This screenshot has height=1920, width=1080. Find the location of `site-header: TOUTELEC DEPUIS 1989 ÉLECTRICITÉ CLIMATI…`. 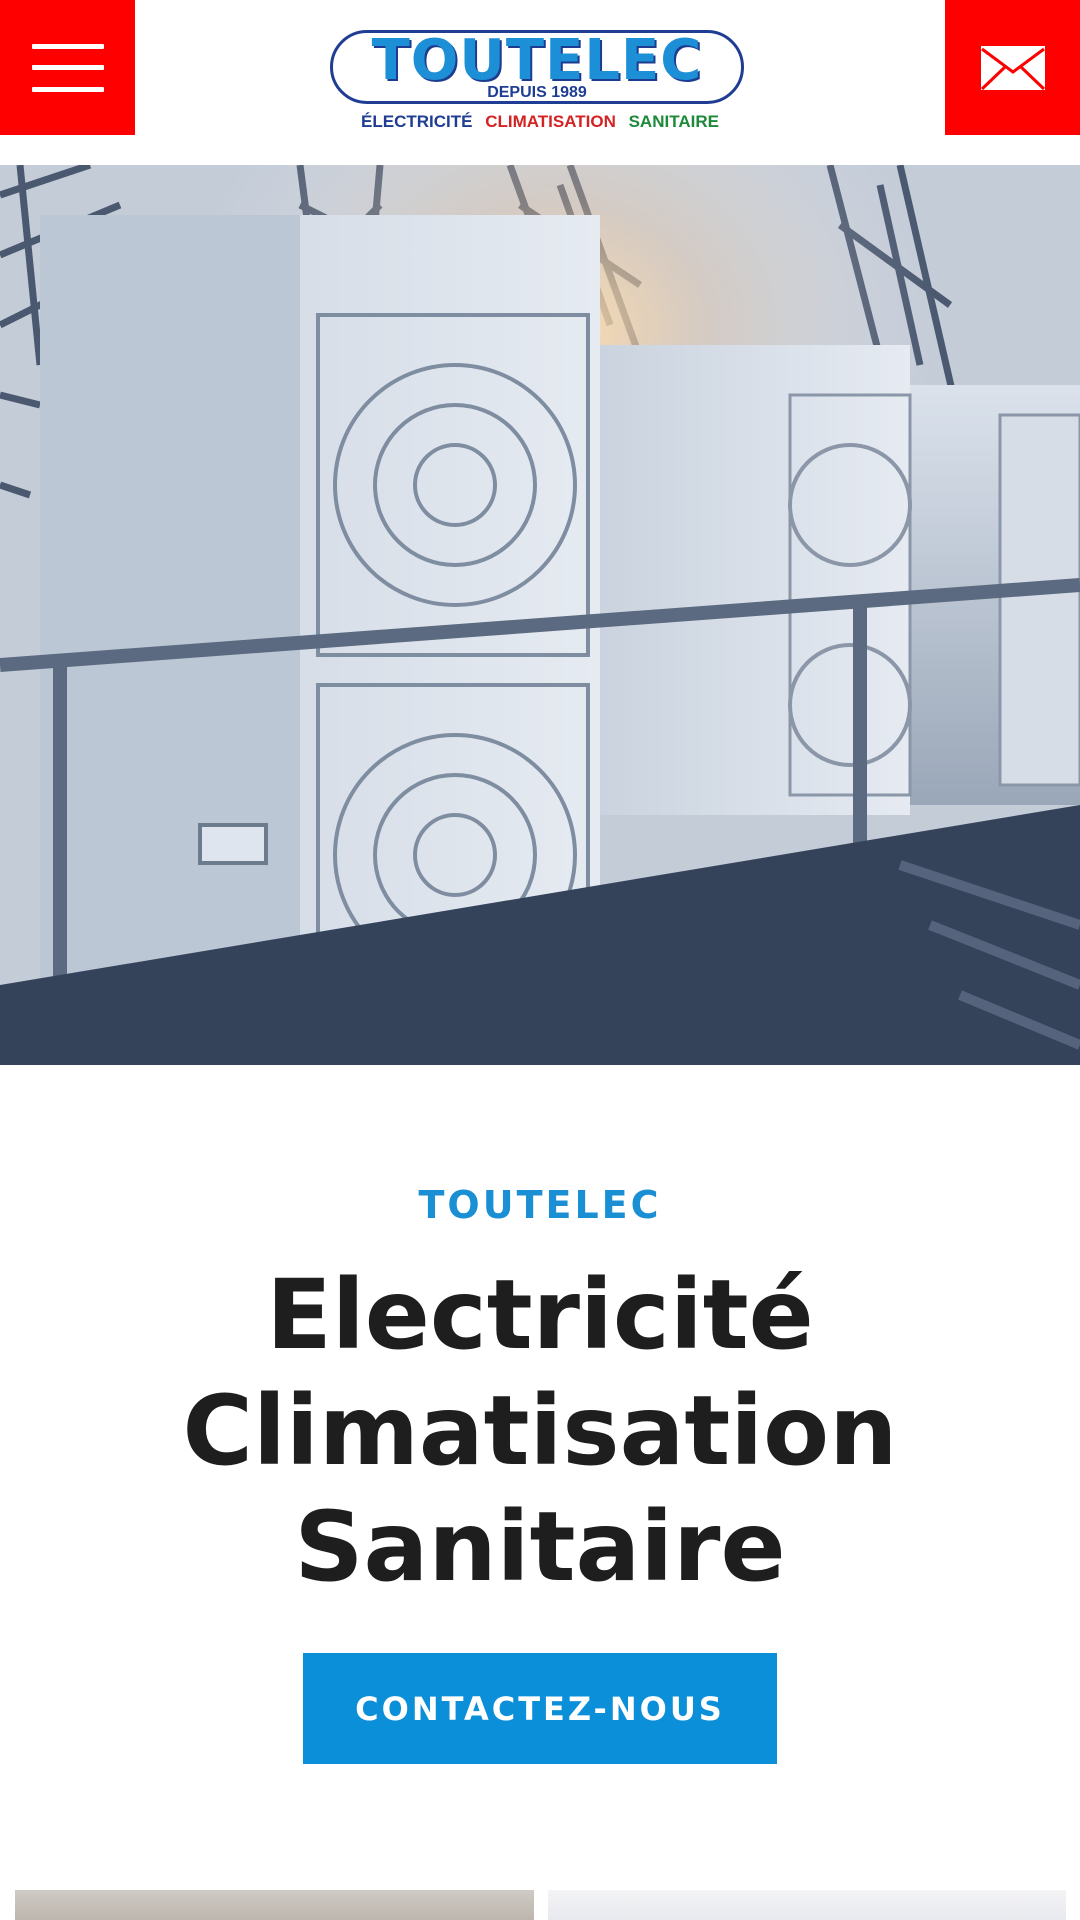

site-header: TOUTELEC DEPUIS 1989 ÉLECTRICITÉ CLIMATI… is located at coordinates (540, 82).